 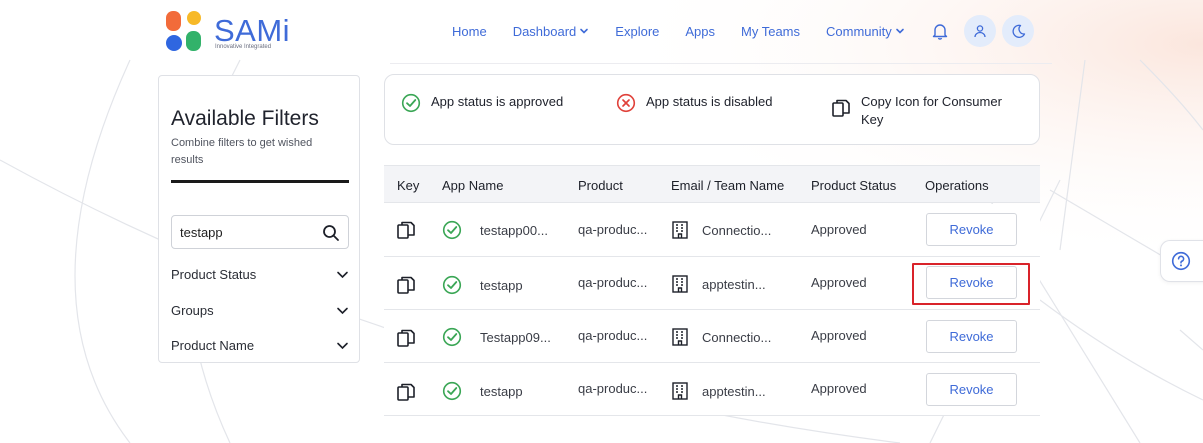 I want to click on moon-icon, so click(x=1018, y=31).